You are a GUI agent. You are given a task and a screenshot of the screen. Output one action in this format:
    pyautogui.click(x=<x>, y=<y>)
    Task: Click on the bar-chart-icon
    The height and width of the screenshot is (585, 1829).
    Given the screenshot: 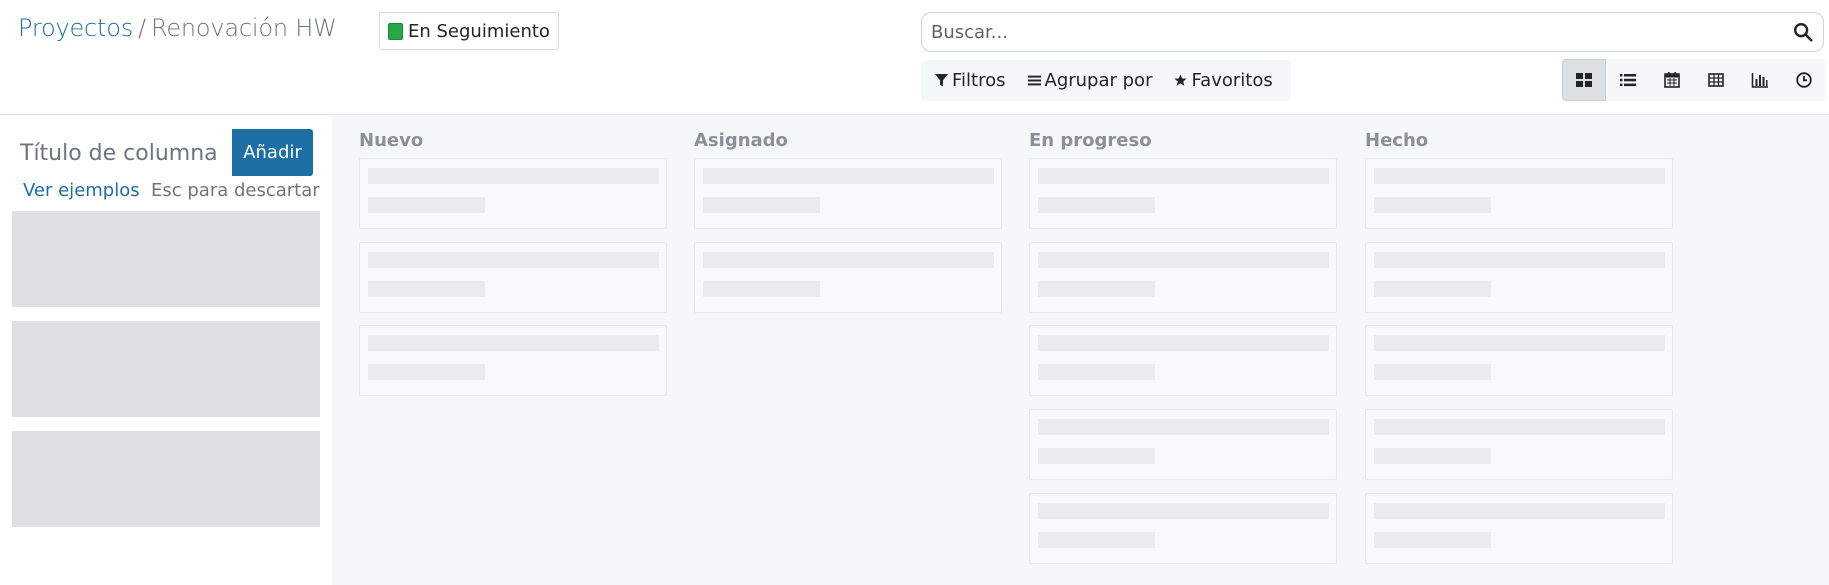 What is the action you would take?
    pyautogui.click(x=1759, y=80)
    